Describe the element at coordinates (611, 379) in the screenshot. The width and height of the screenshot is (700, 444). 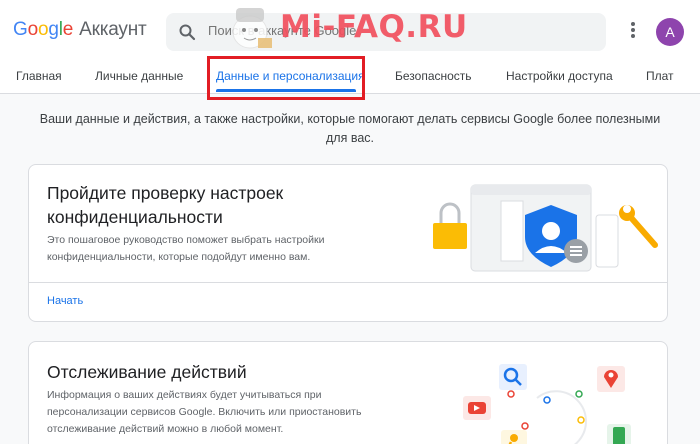
I see `map-pin-icon` at that location.